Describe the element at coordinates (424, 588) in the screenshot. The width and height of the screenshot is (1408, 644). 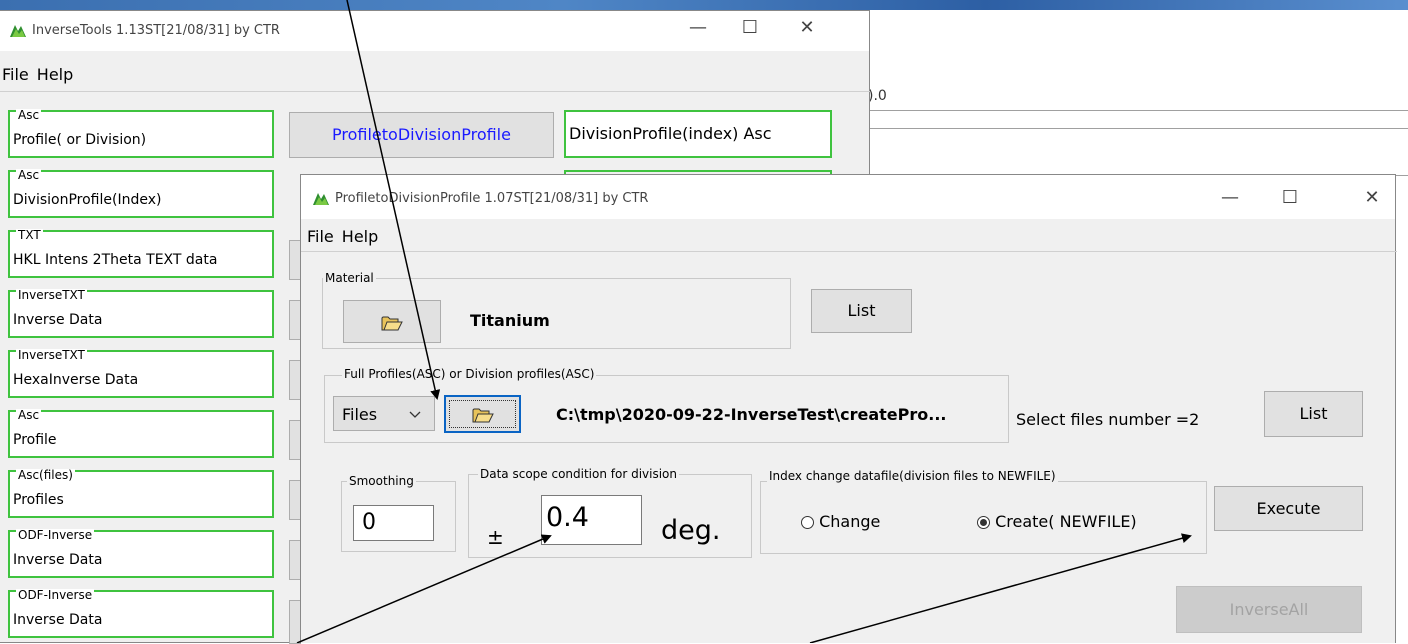
I see `arrow-to-scope-input` at that location.